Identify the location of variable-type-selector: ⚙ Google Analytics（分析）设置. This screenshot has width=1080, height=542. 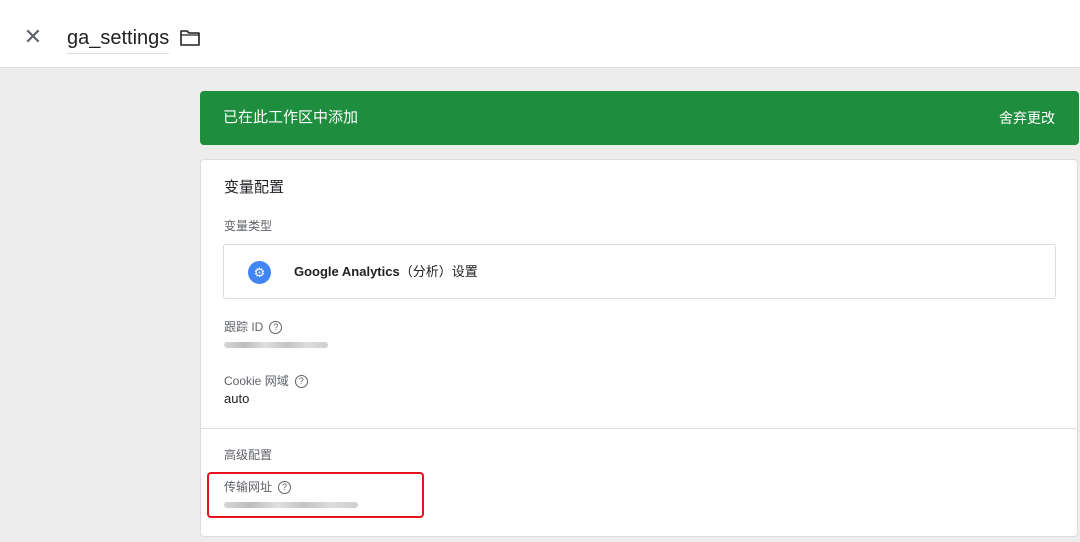
(639, 271).